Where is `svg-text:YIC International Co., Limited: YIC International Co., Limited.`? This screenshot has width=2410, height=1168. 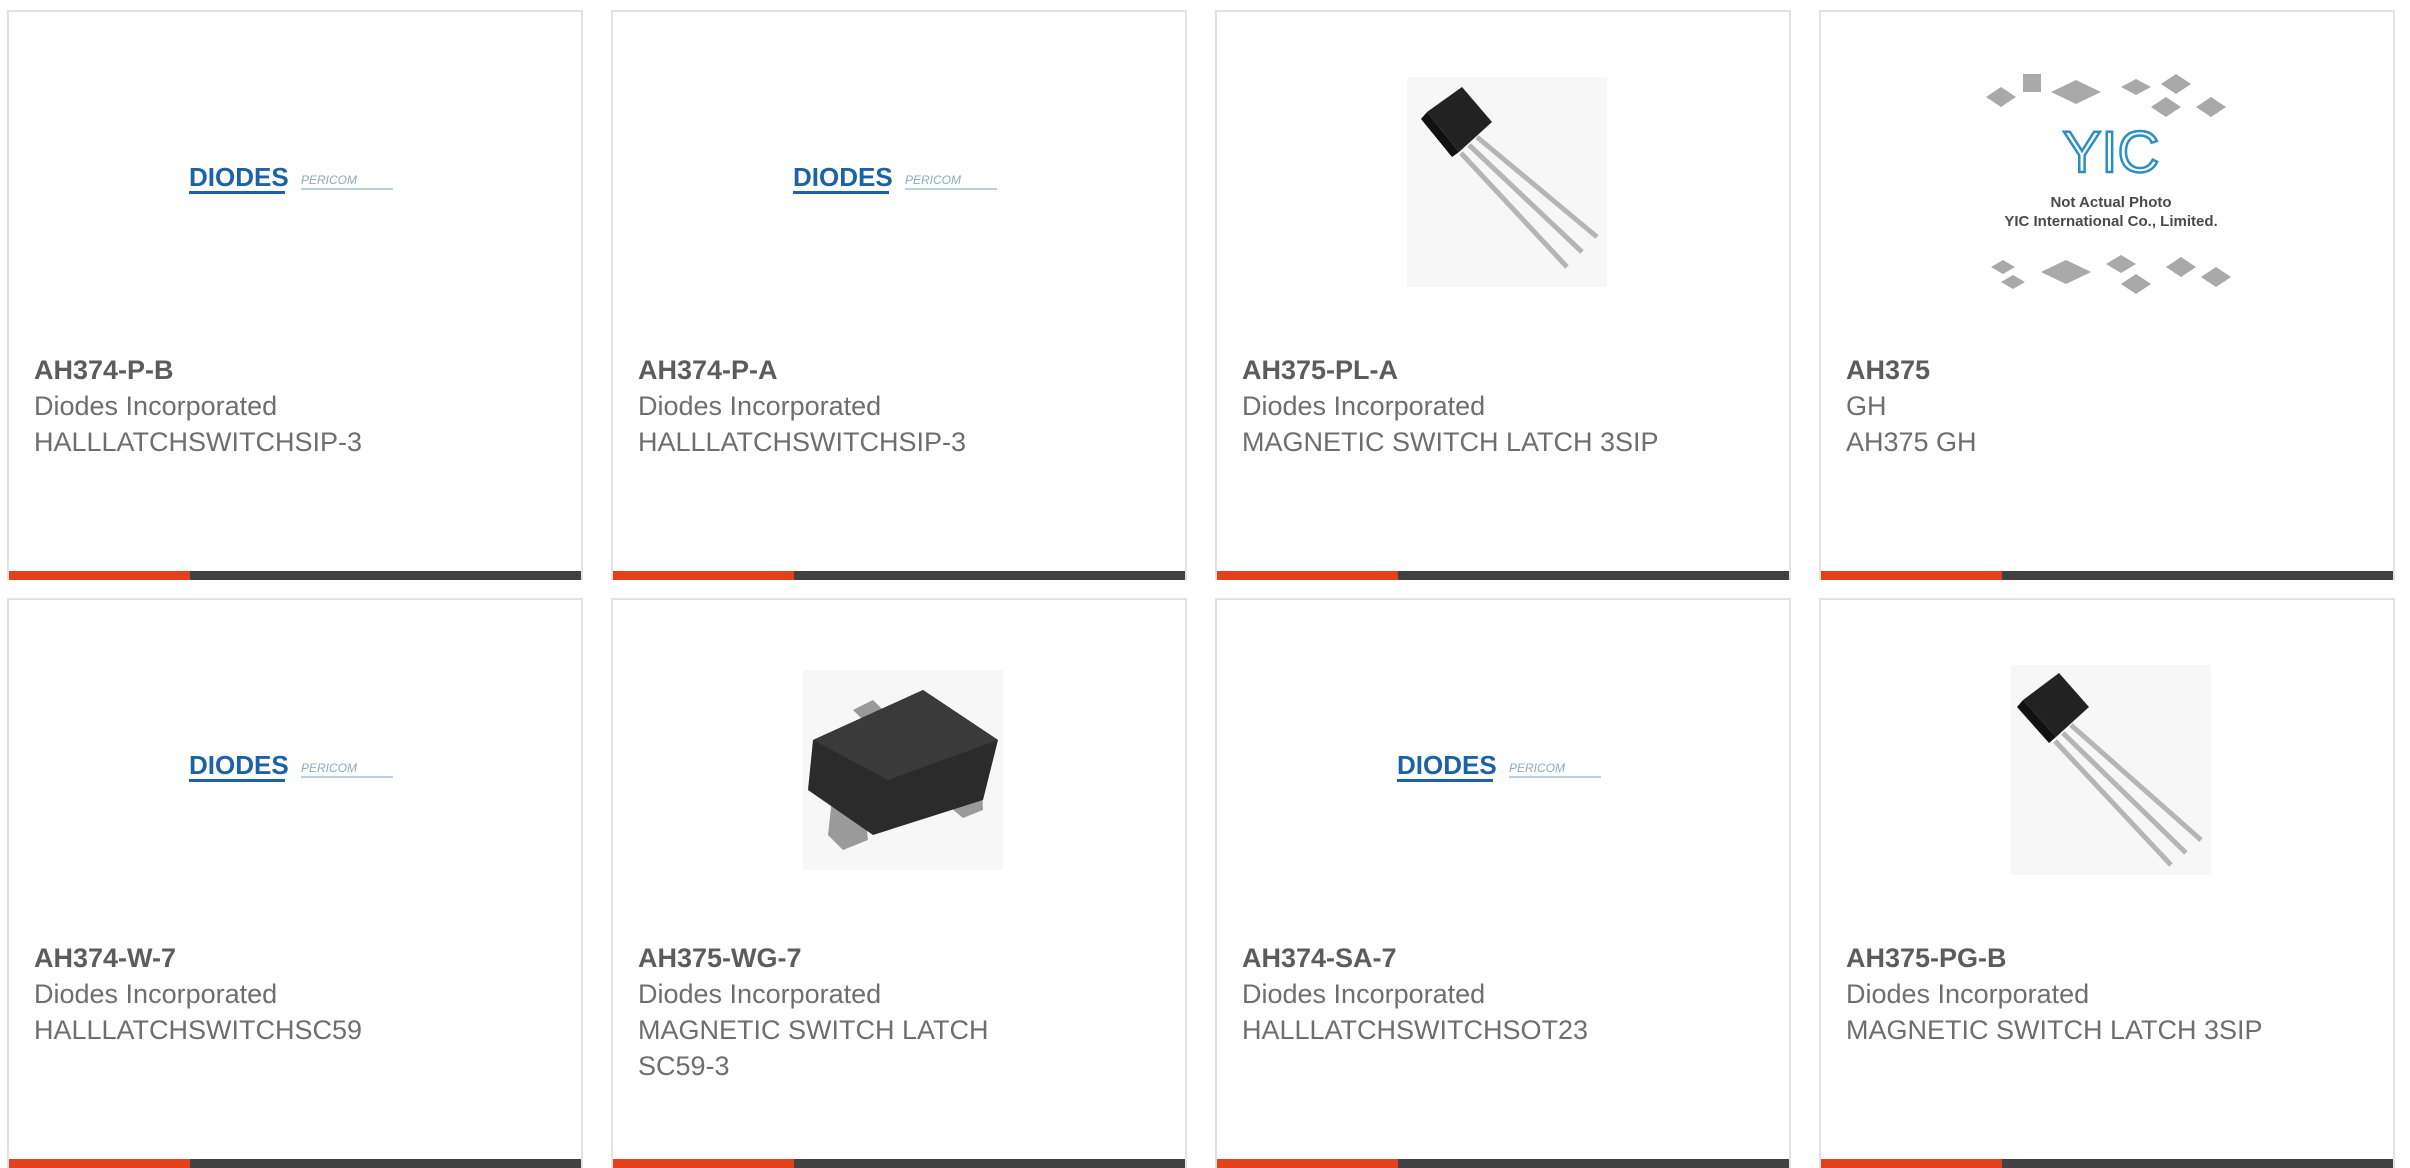
svg-text:YIC International Co., Limited: YIC International Co., Limited. is located at coordinates (2110, 221).